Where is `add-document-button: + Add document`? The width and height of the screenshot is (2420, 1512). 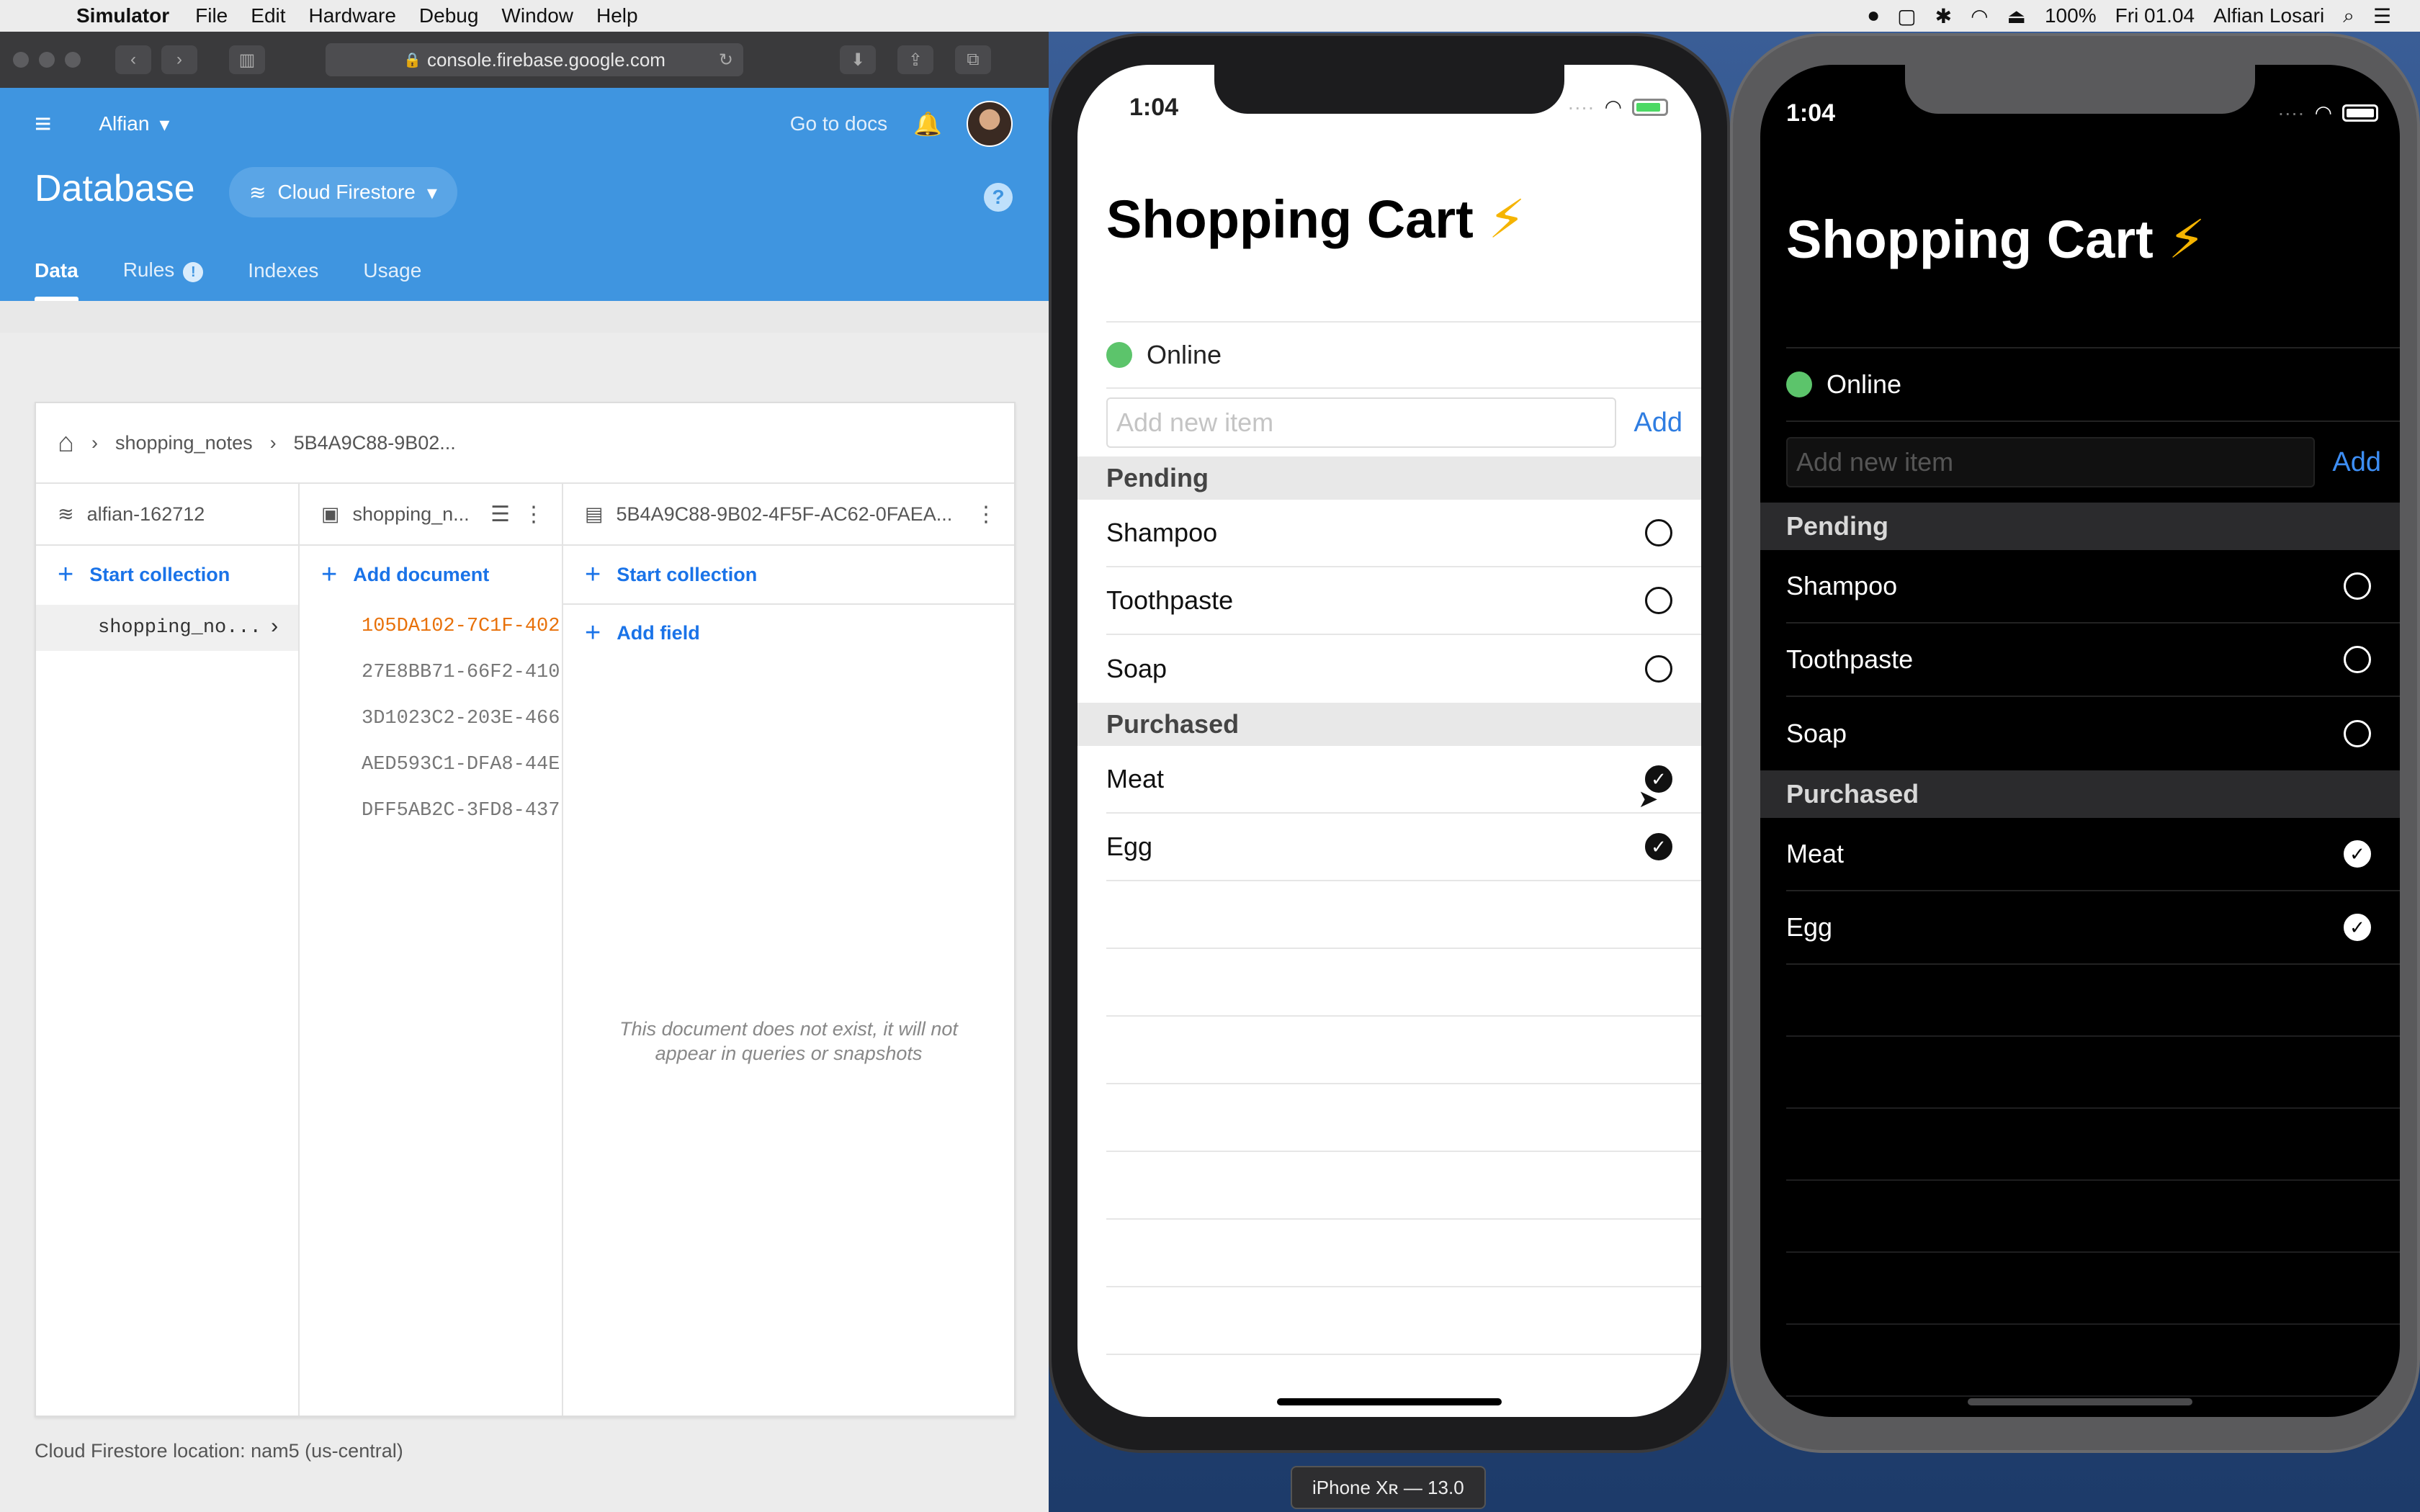
add-document-button: + Add document is located at coordinates (431, 574).